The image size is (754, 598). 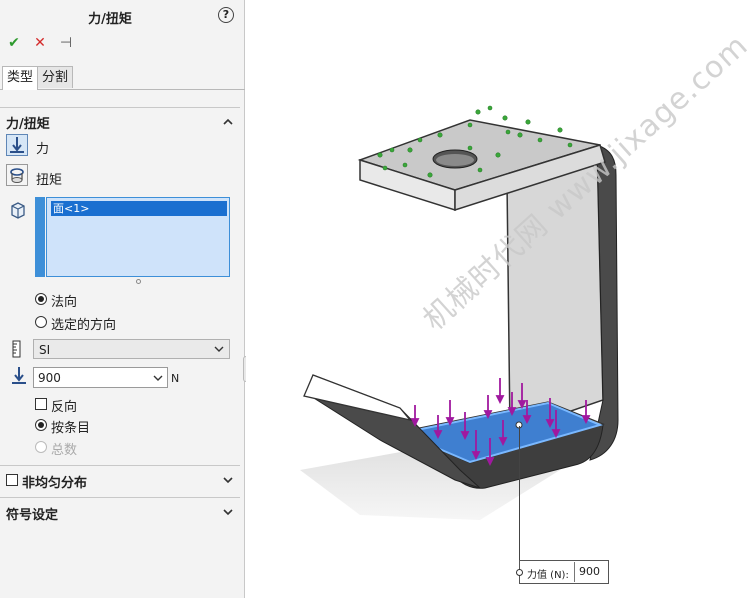 What do you see at coordinates (32, 515) in the screenshot?
I see `symbol-settings-title: 符号设定` at bounding box center [32, 515].